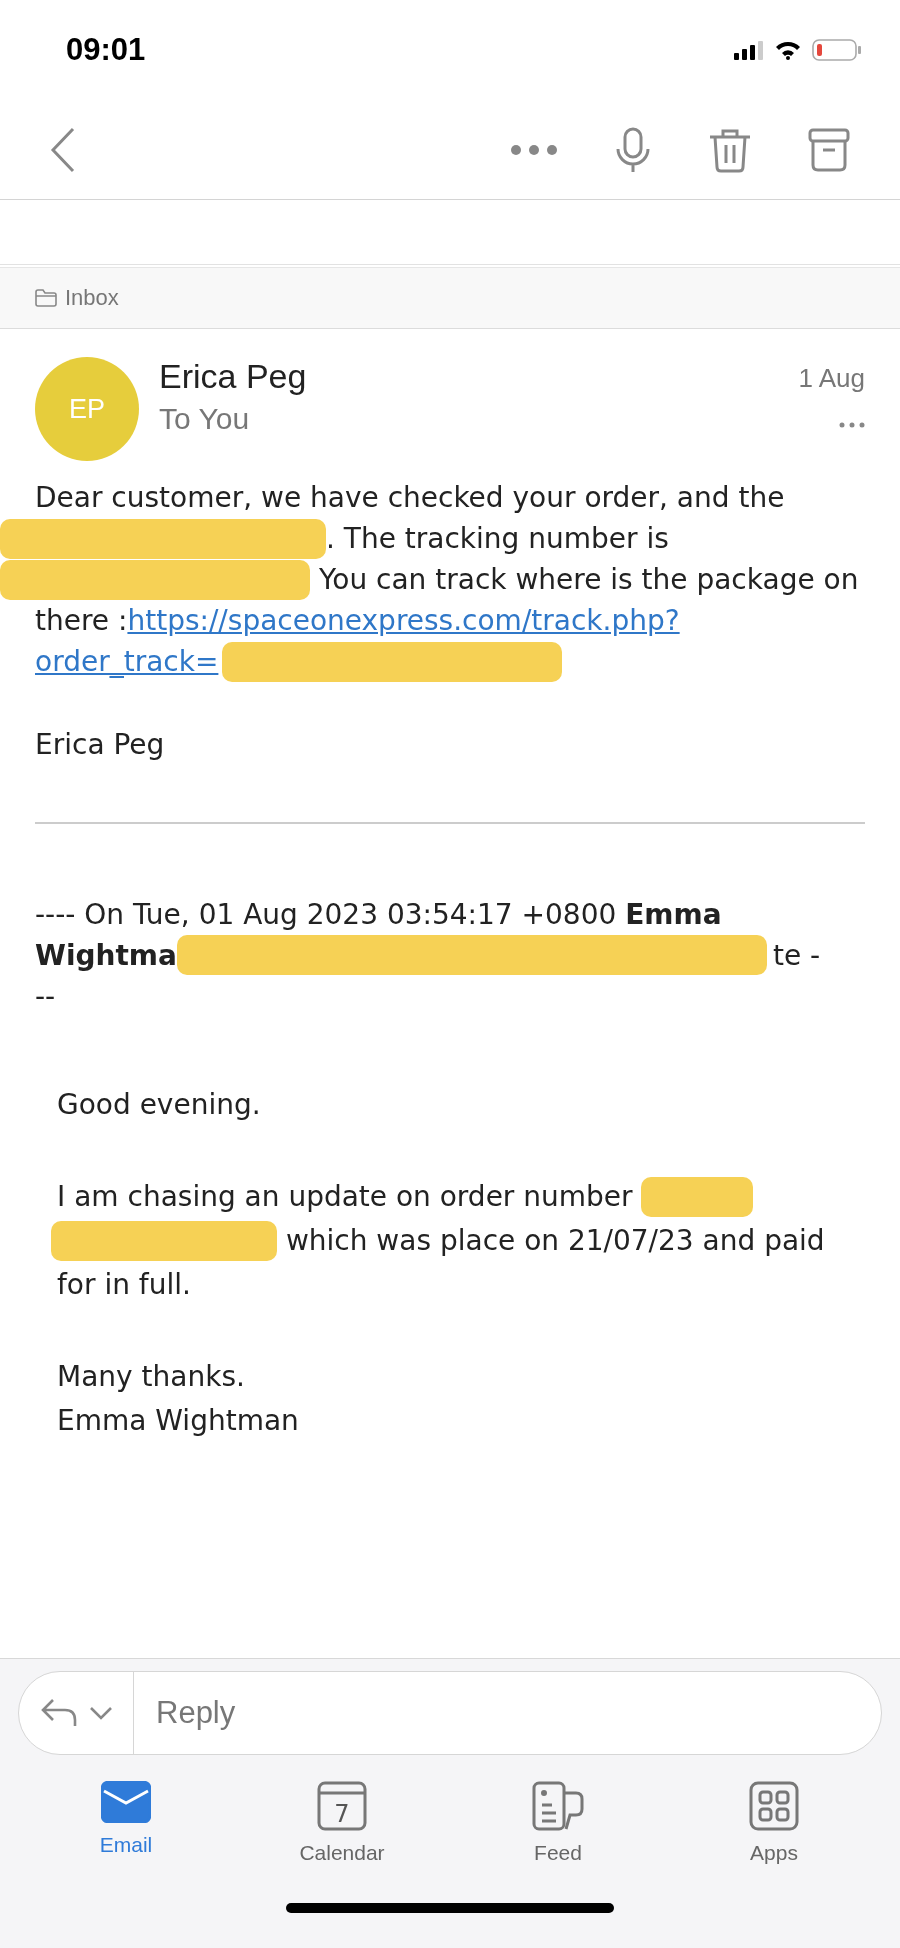  Describe the element at coordinates (106, 50) in the screenshot. I see `status-time: 09:01` at that location.